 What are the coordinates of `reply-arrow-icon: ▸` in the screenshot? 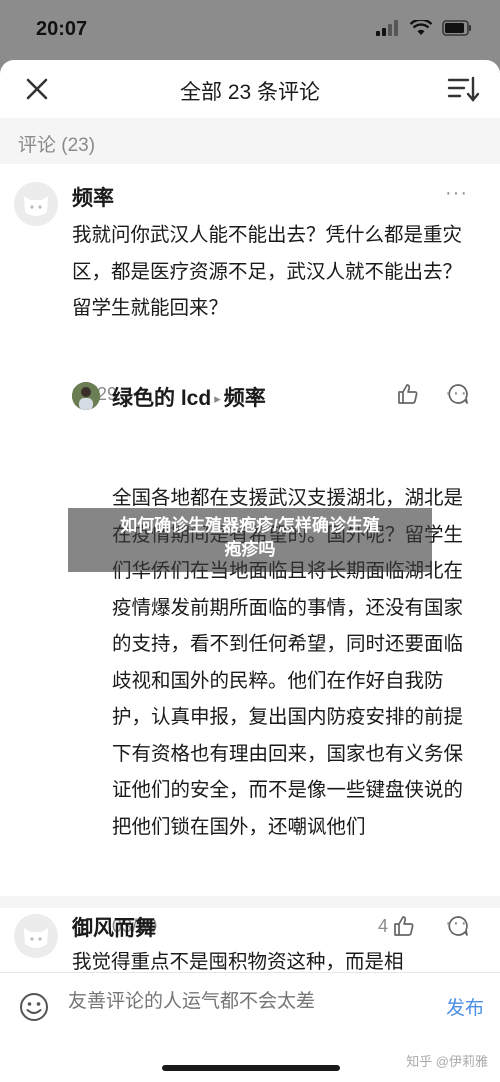 It's located at (217, 398).